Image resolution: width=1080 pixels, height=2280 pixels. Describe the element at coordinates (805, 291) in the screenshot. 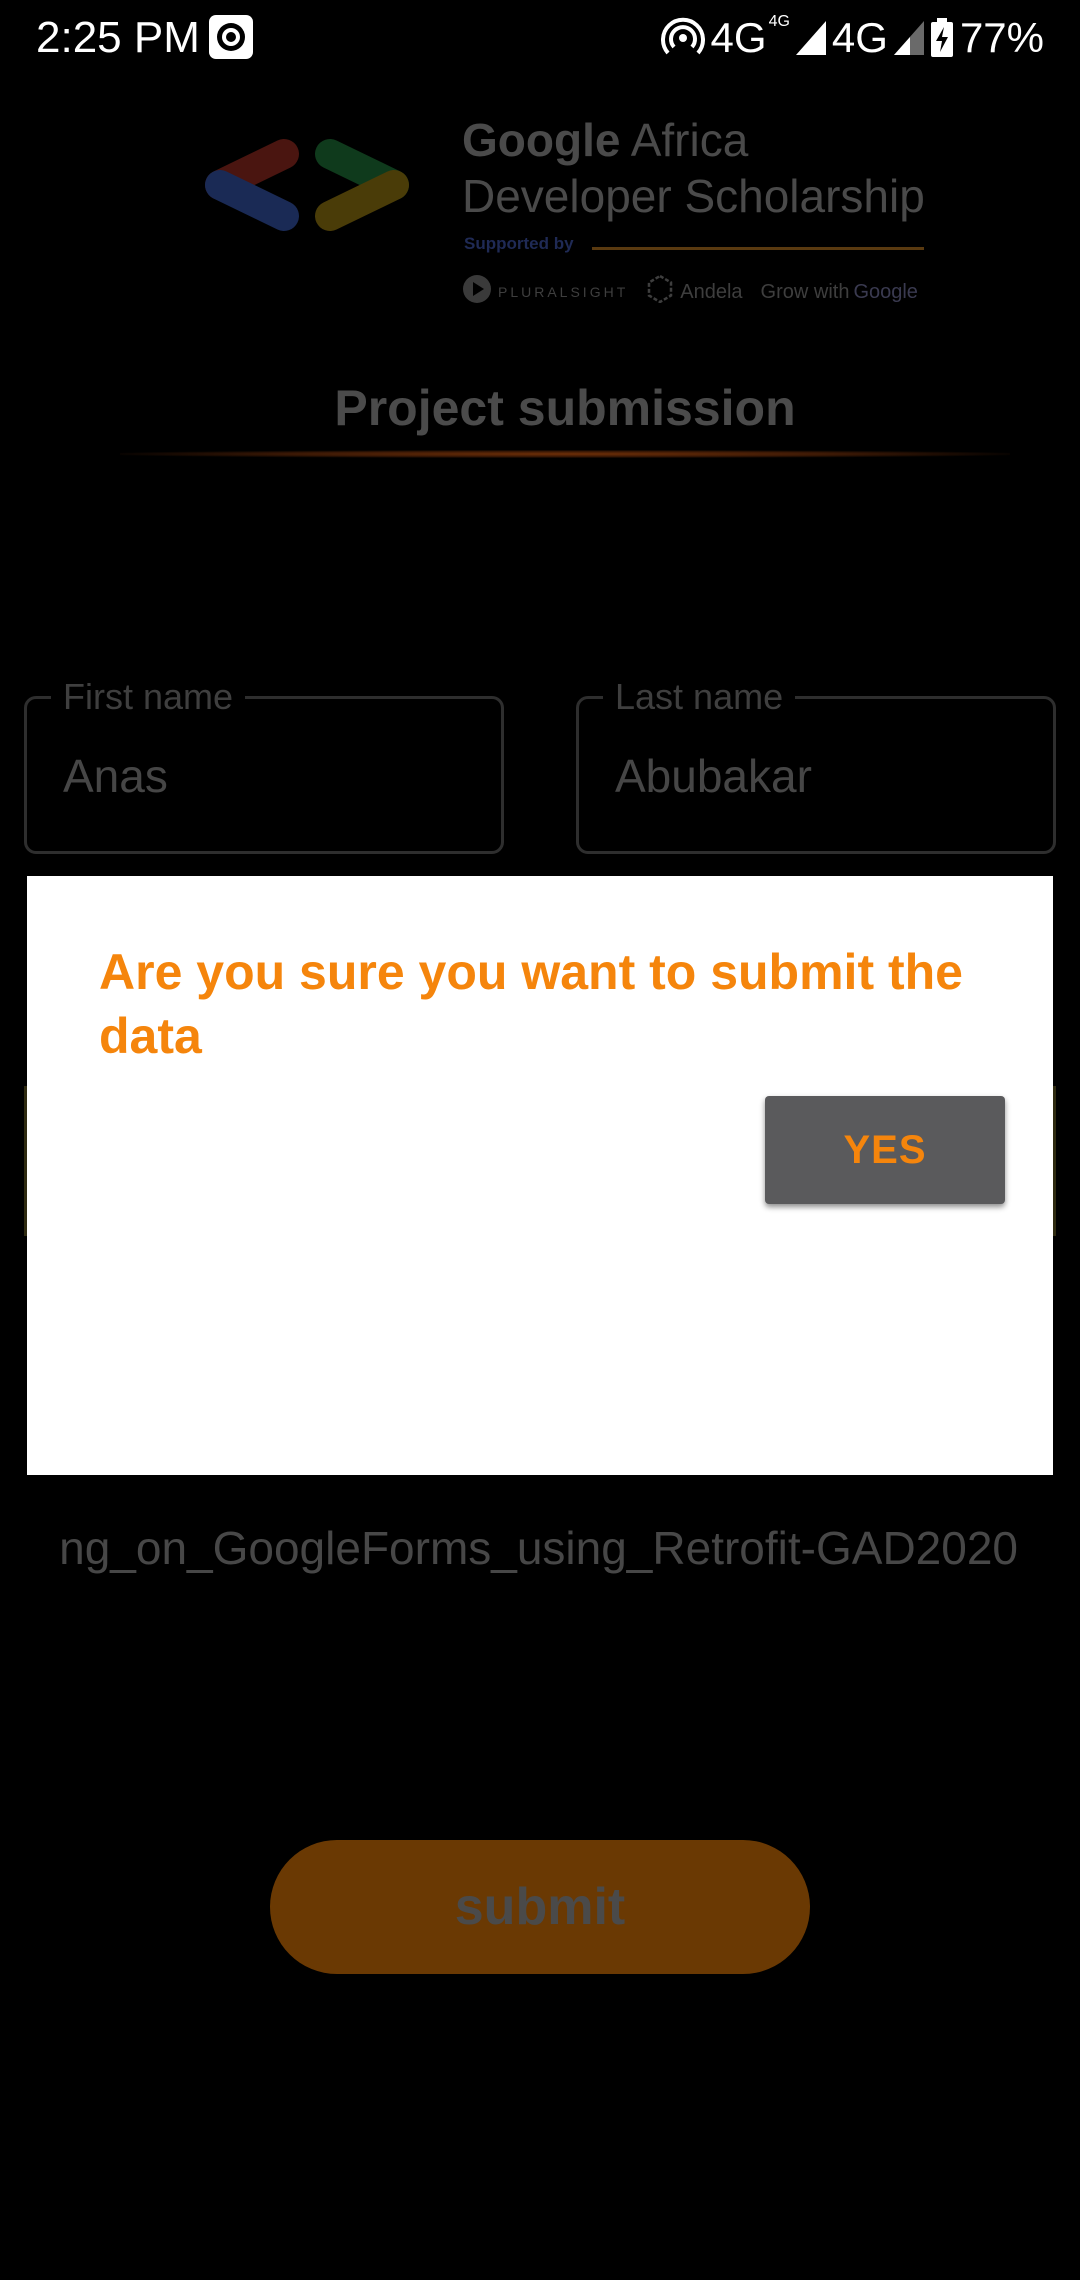

I see `grow-with-label: Grow with` at that location.